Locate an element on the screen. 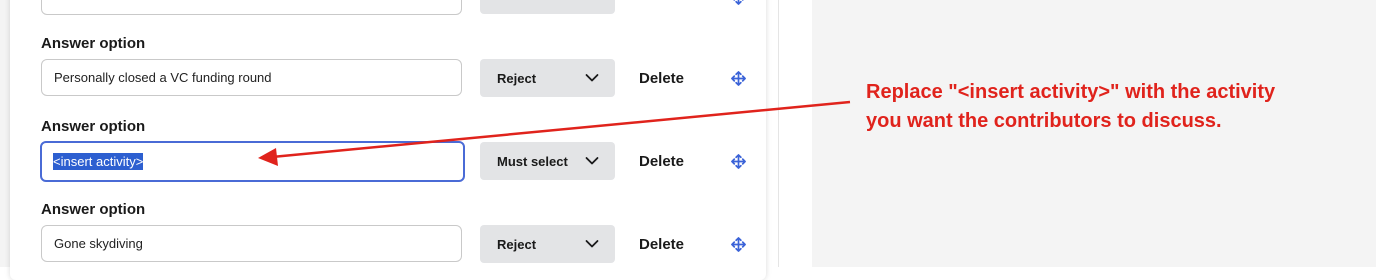  answer-option-input: Personally closed a VC funding round is located at coordinates (251, 77).